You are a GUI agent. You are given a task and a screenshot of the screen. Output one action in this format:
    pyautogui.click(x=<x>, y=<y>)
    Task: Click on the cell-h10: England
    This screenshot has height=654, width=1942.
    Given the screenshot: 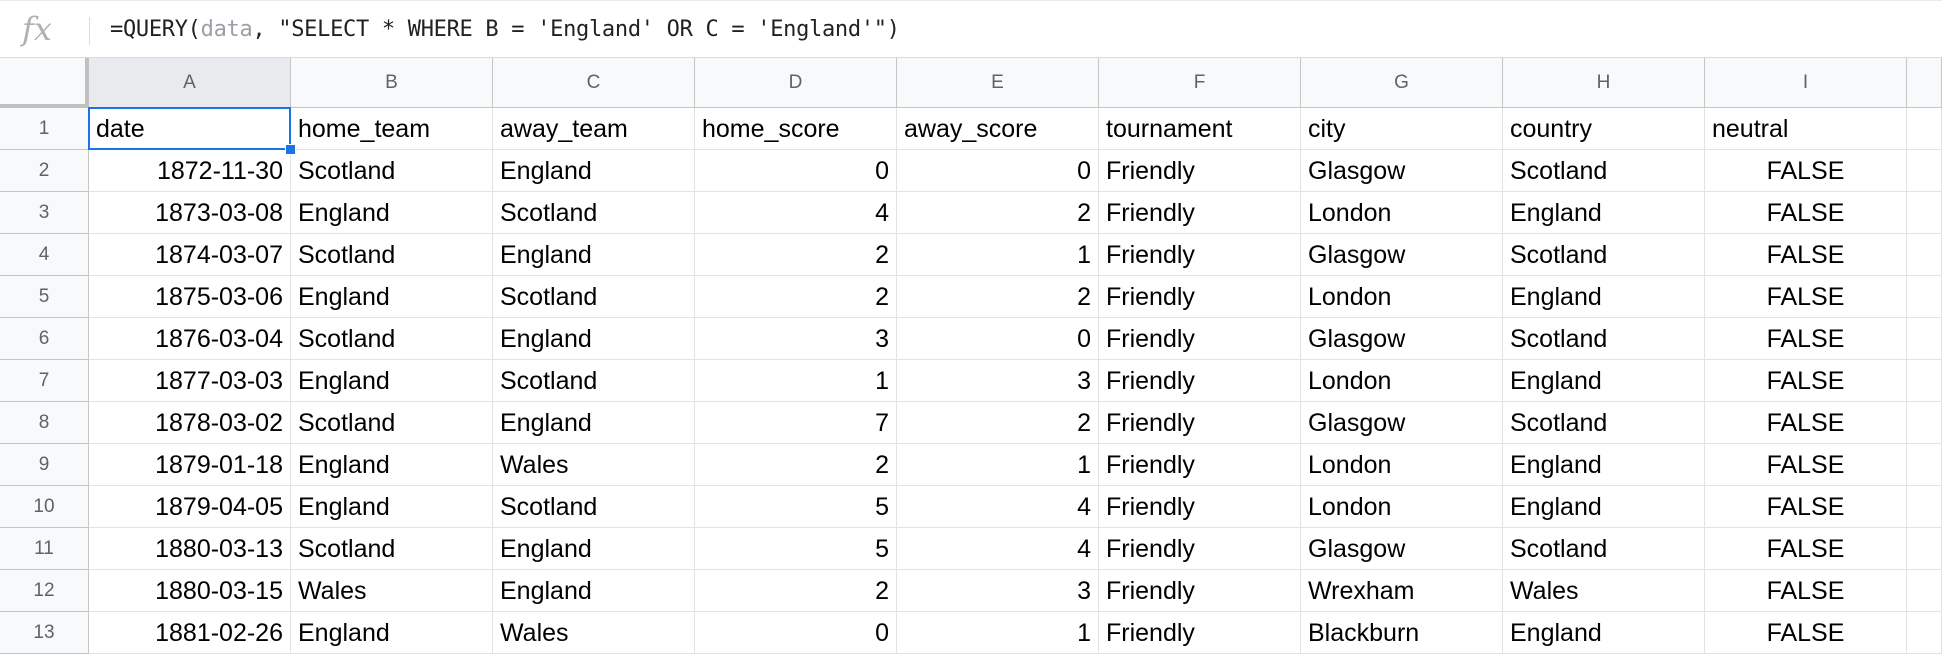 What is the action you would take?
    pyautogui.click(x=1604, y=507)
    